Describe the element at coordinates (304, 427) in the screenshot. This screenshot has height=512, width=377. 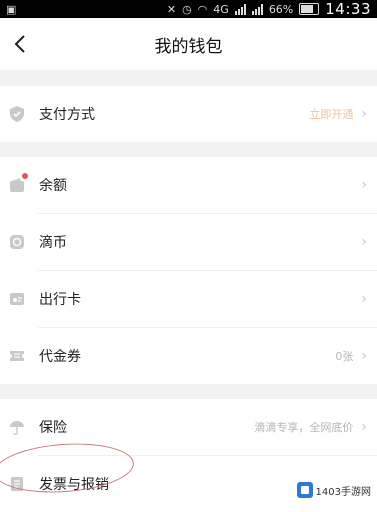
I see `insurance-value: 滴滴专享，全网底价` at that location.